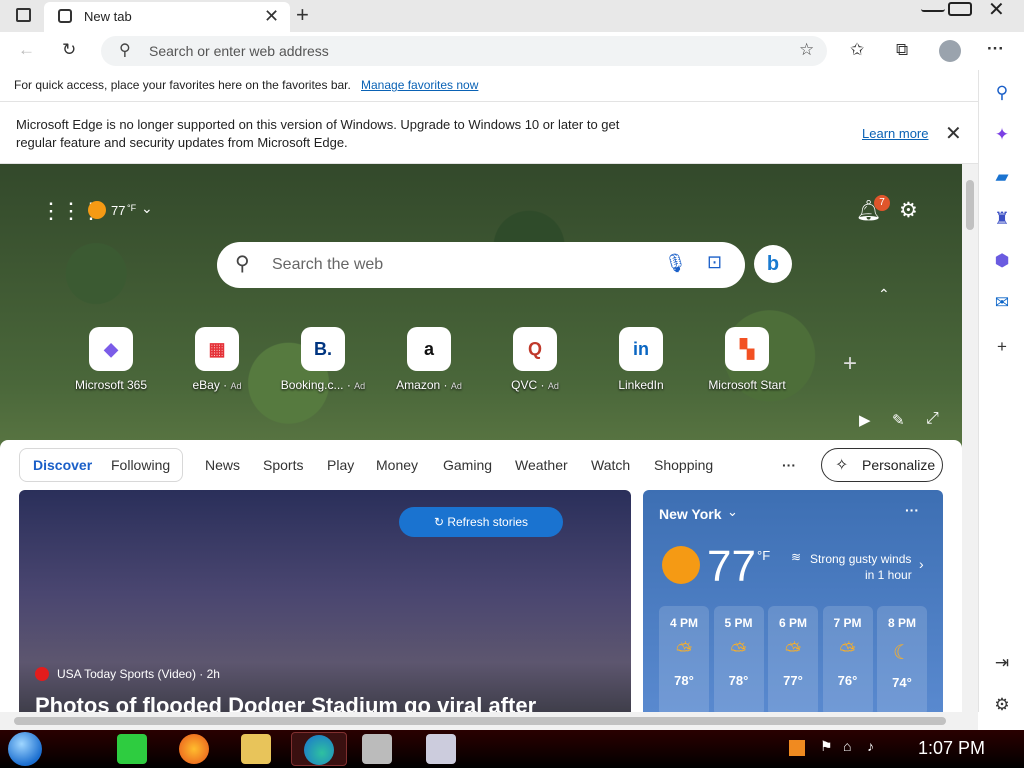 This screenshot has height=768, width=1024. What do you see at coordinates (535, 359) in the screenshot?
I see `quick-link: Q QVC · Ad` at bounding box center [535, 359].